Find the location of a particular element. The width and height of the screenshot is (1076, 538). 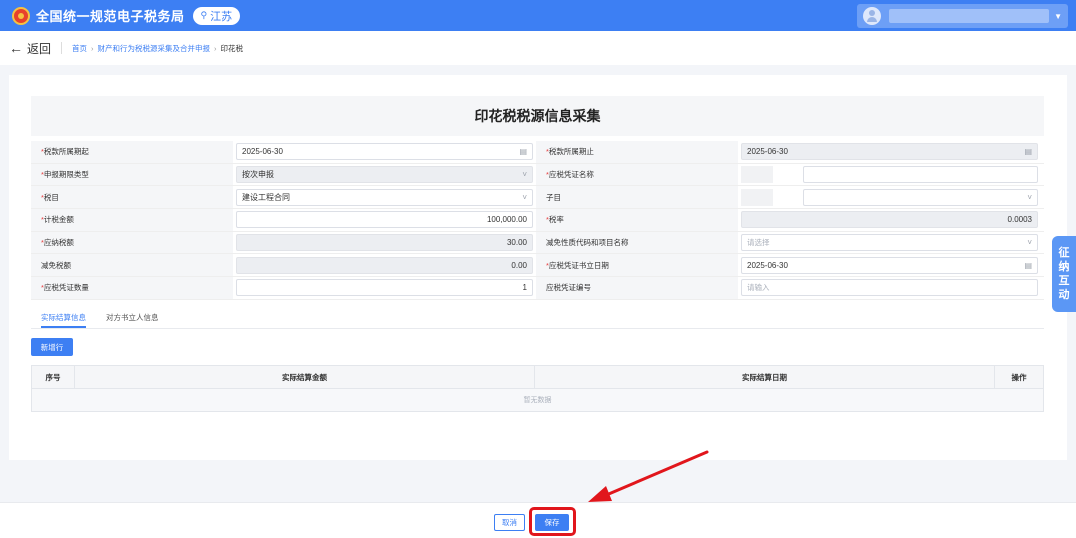

field-input: 请选择 ˅ is located at coordinates (889, 243).